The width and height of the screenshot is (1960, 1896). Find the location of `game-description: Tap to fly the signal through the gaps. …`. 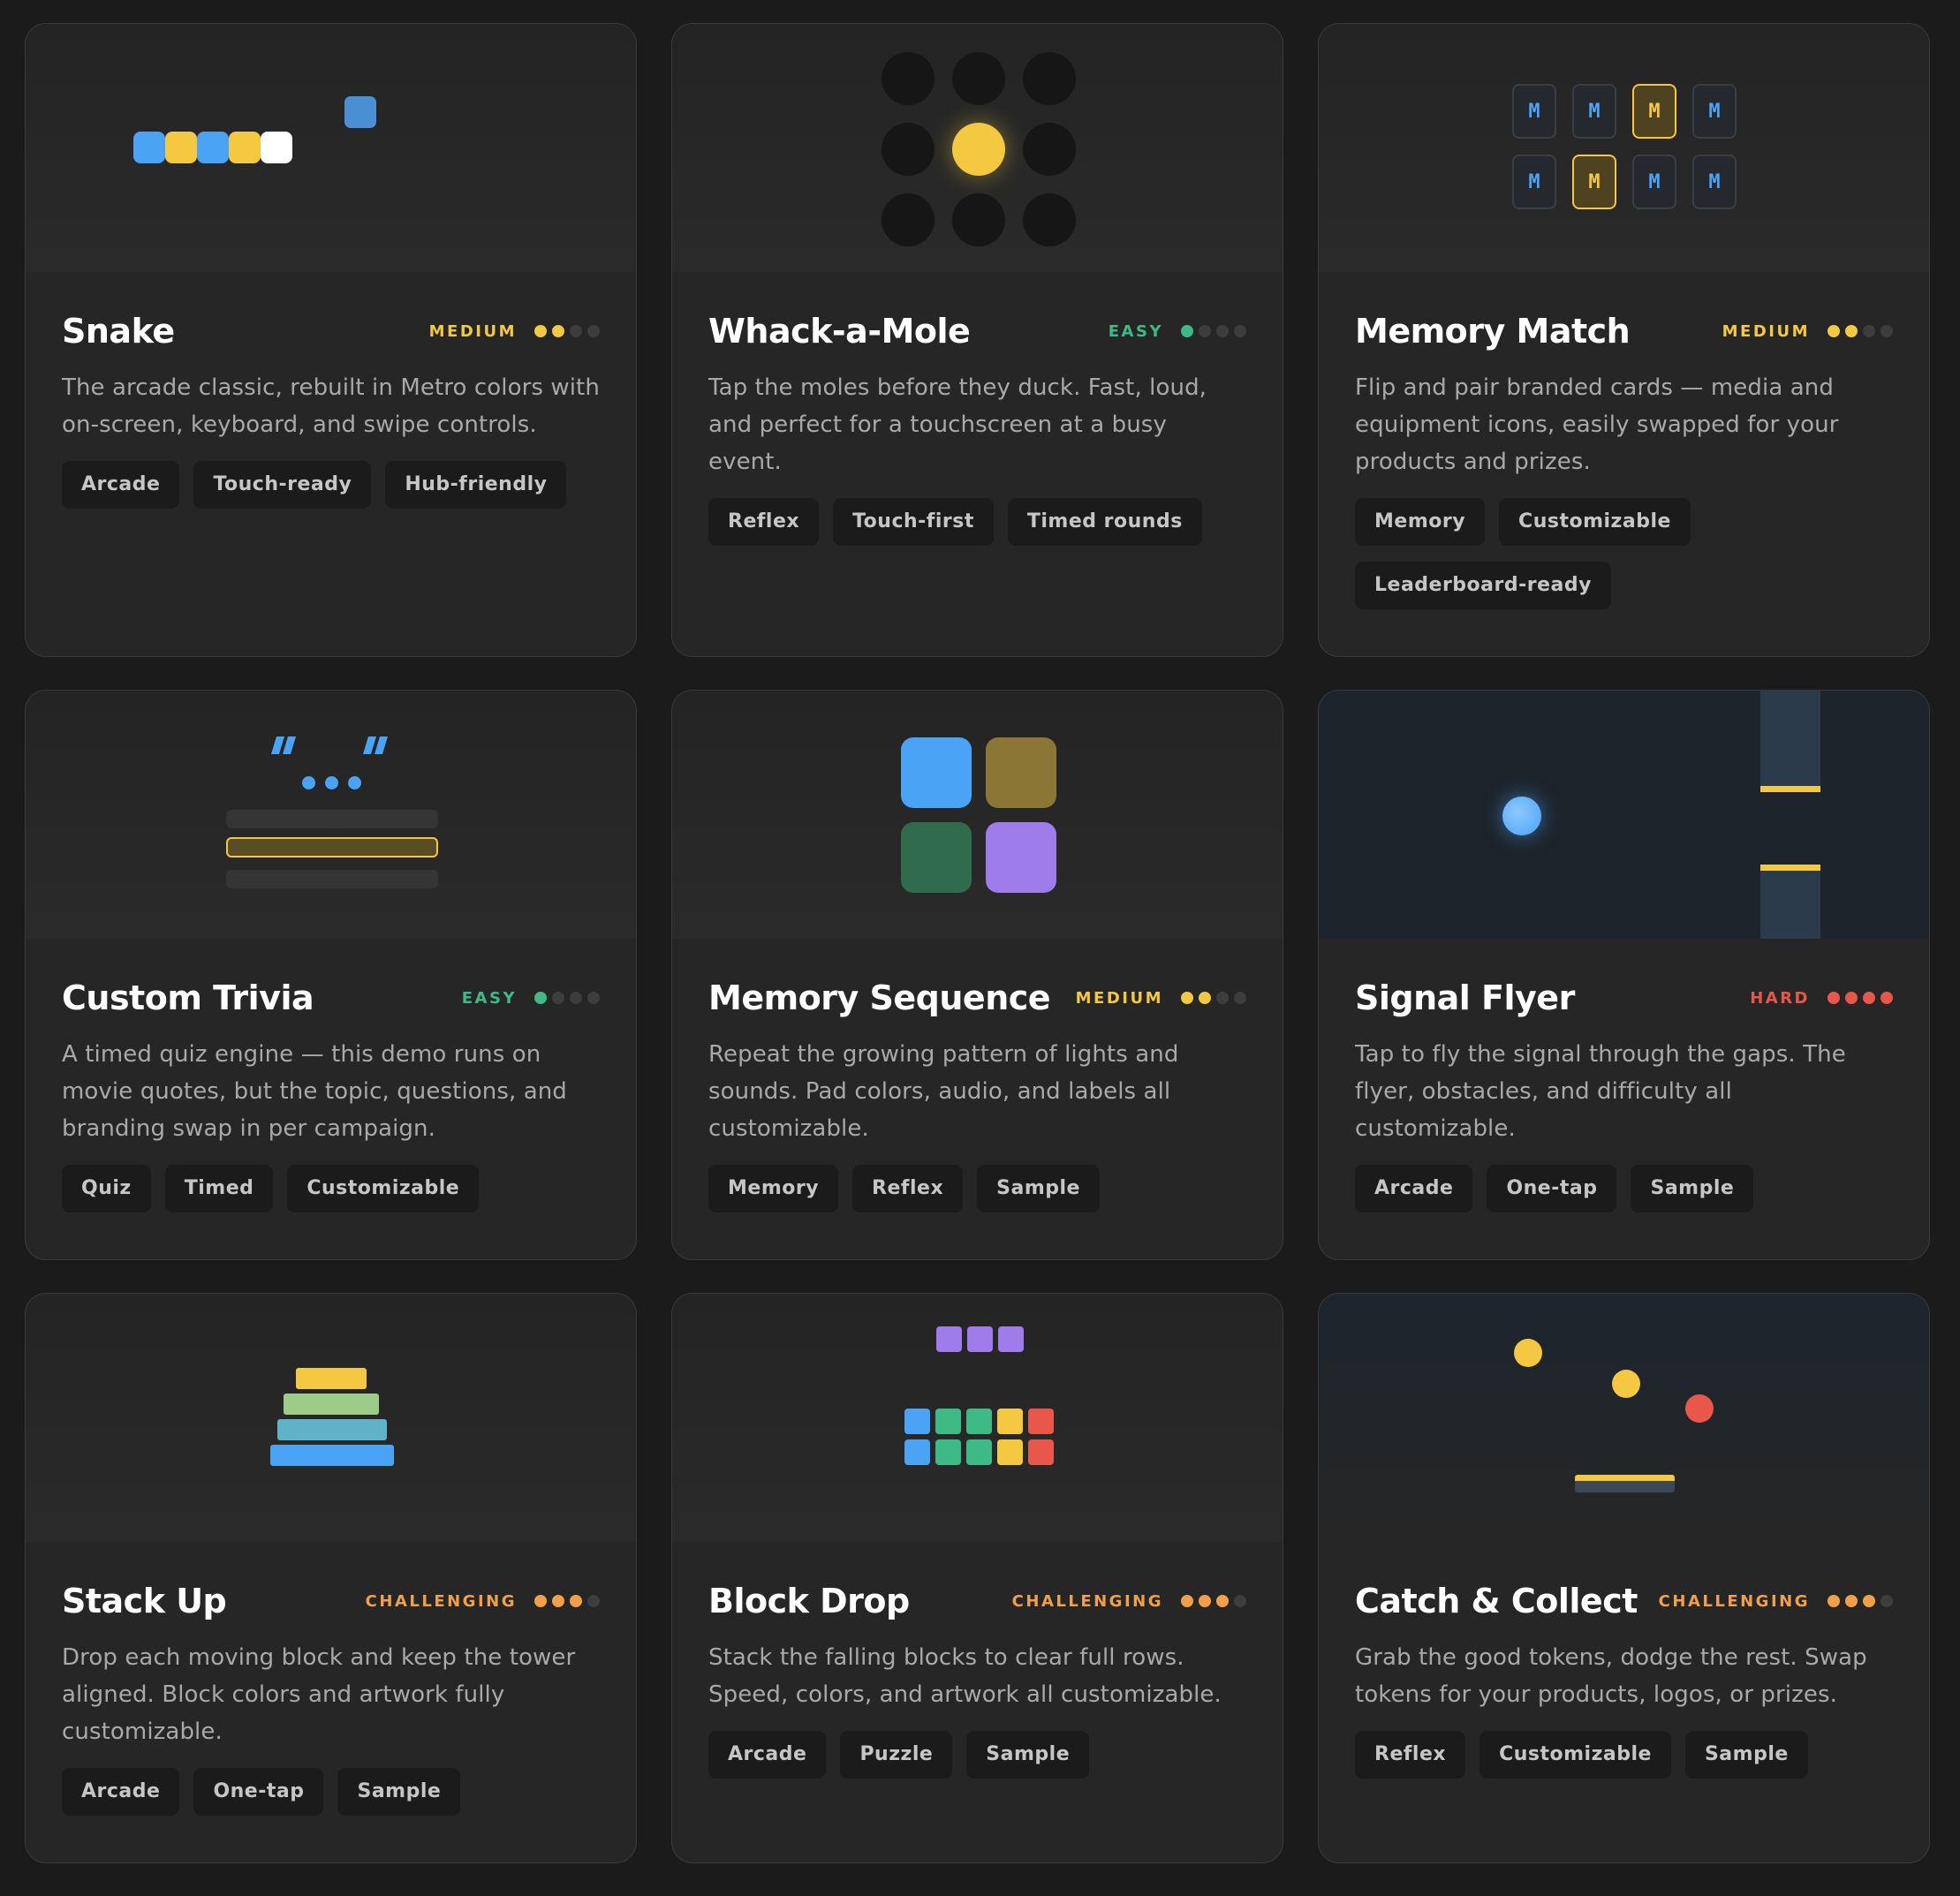

game-description: Tap to fly the signal through the gaps. … is located at coordinates (1600, 1091).